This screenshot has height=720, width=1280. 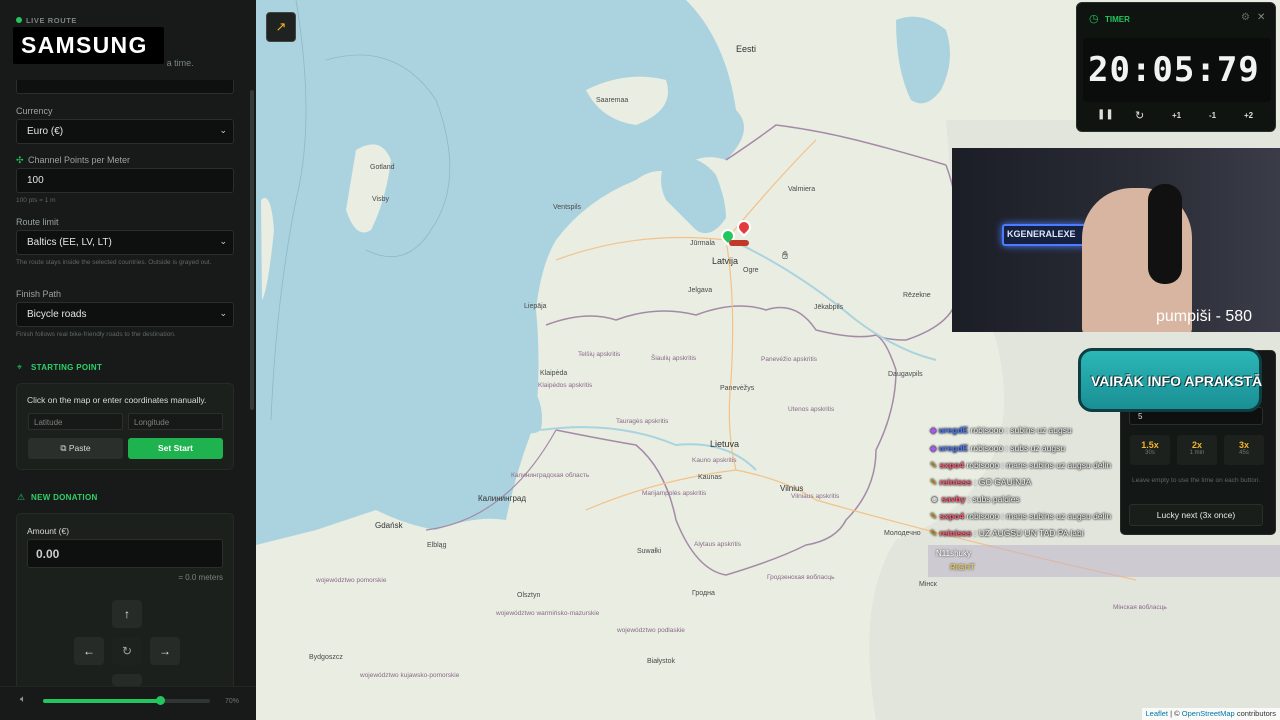 I want to click on region-label: województwo kujawsko-pomorskie, so click(x=410, y=675).